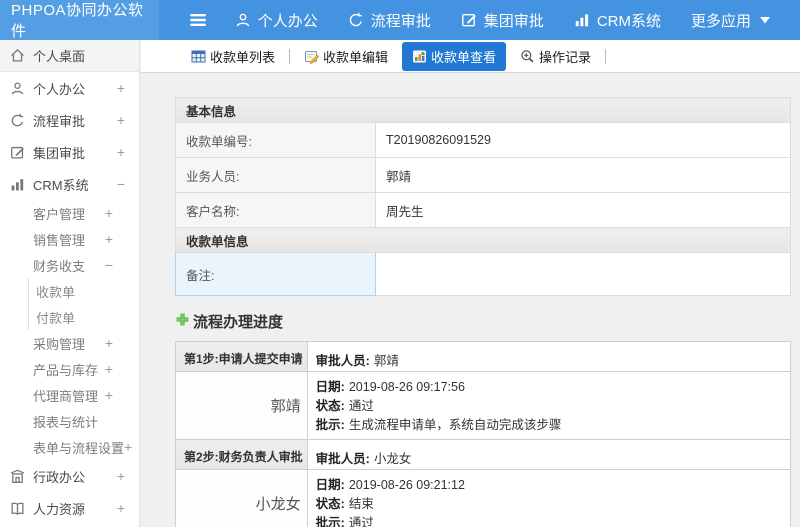  I want to click on topnav-item-label: 个人办公, so click(287, 21).